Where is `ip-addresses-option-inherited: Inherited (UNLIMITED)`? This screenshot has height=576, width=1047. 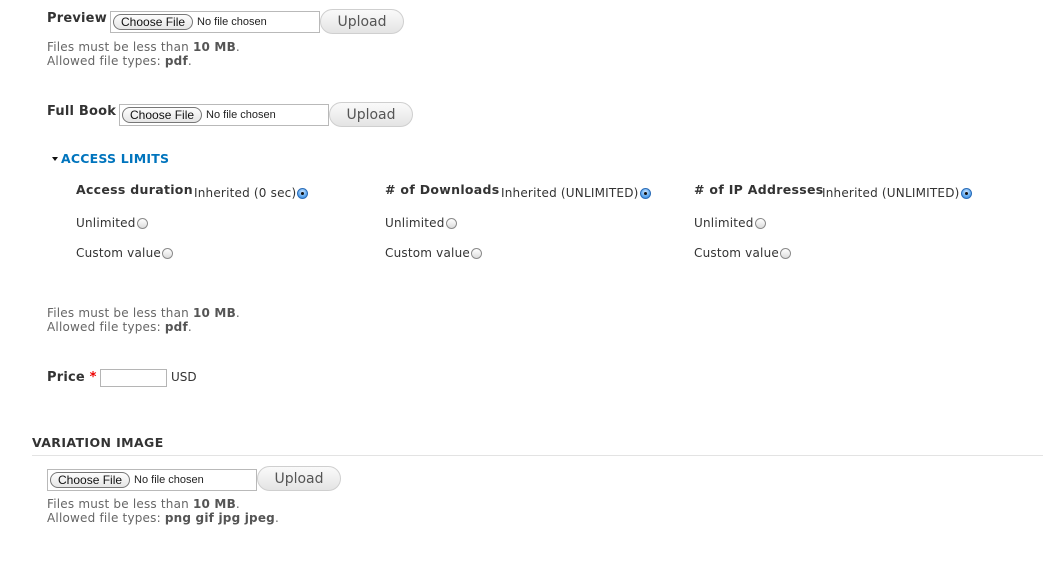
ip-addresses-option-inherited: Inherited (UNLIMITED) is located at coordinates (897, 193).